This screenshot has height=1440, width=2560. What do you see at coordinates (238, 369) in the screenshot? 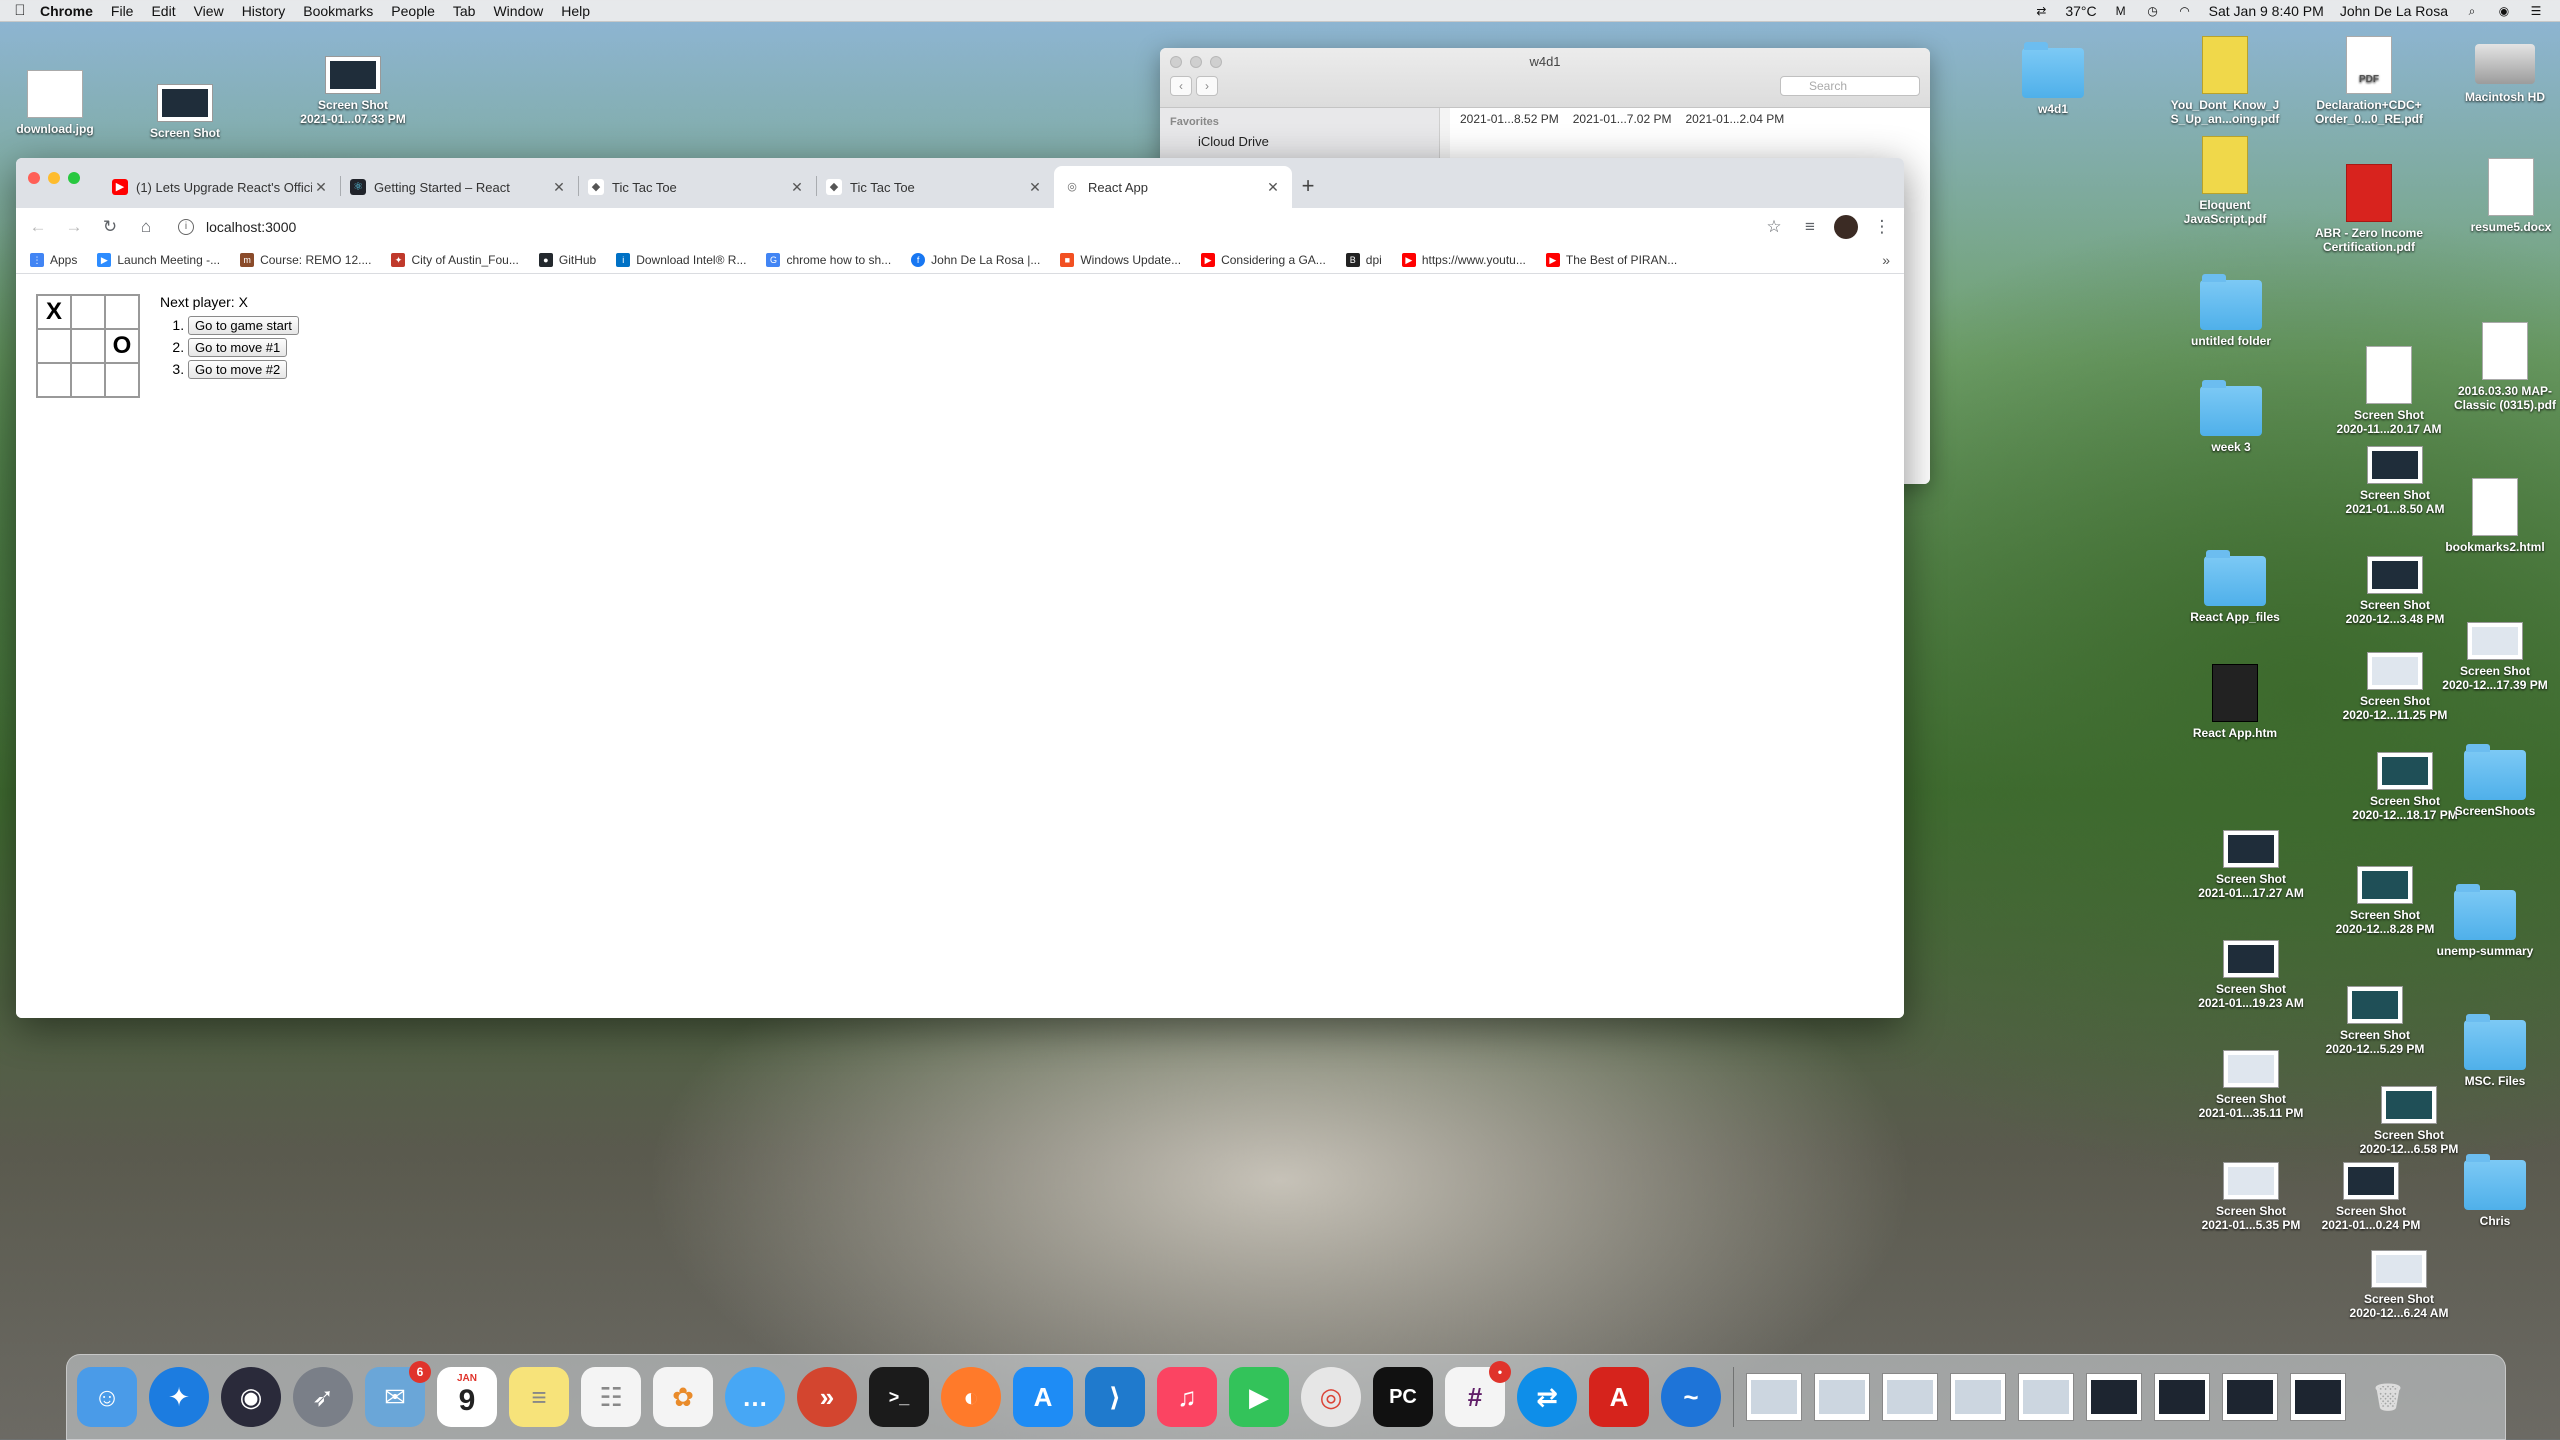
I see `go-to-move-2-button: Go to move #2` at bounding box center [238, 369].